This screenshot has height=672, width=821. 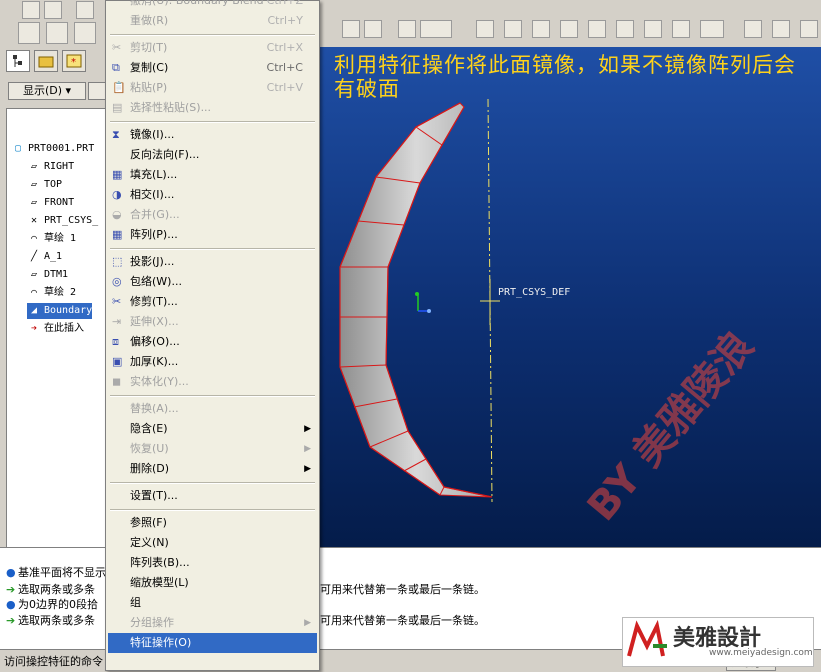 I want to click on csys-toggle-icon, so click(x=485, y=29).